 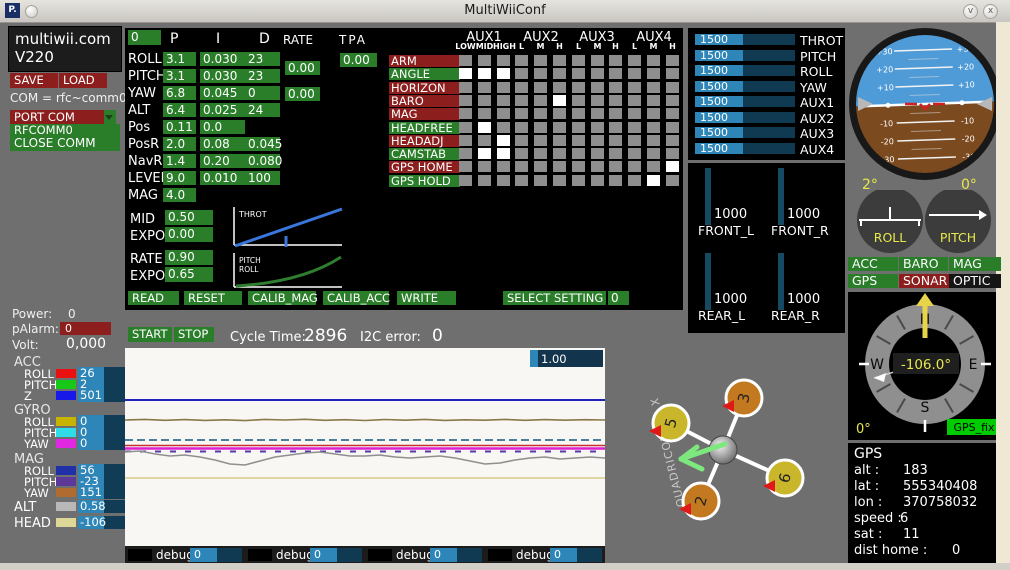 What do you see at coordinates (263, 144) in the screenshot?
I see `pid-d-field: 0.045` at bounding box center [263, 144].